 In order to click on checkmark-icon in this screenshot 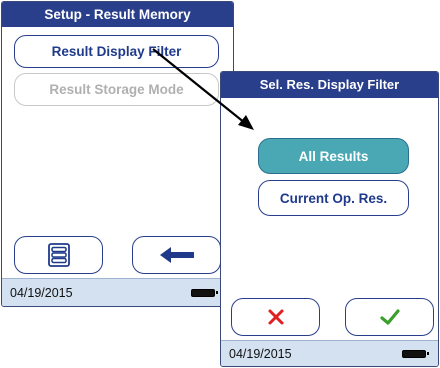, I will do `click(389, 317)`.